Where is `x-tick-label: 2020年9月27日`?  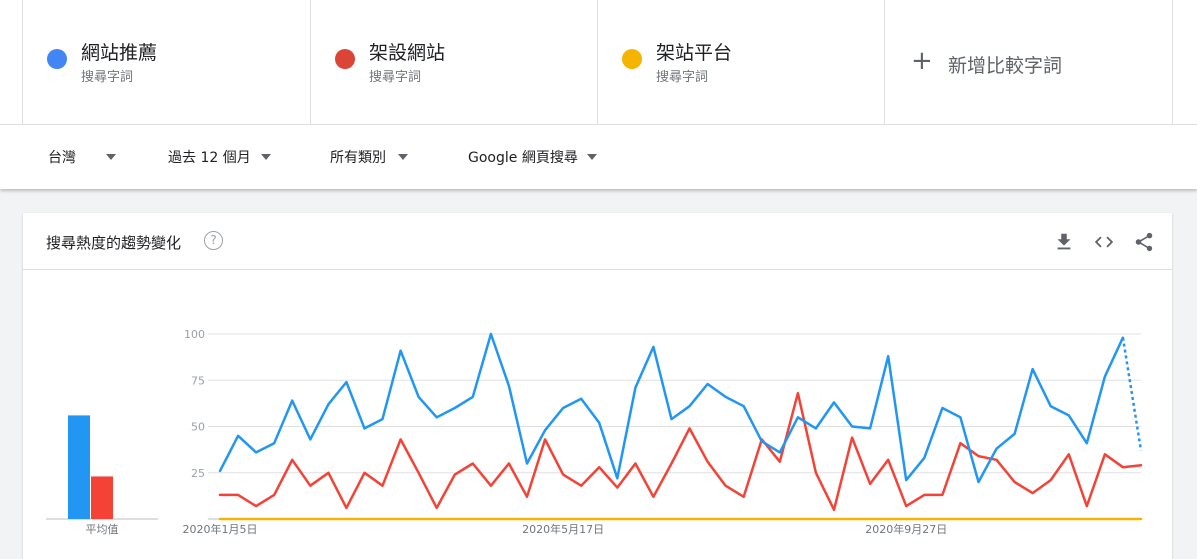 x-tick-label: 2020年9月27日 is located at coordinates (906, 529).